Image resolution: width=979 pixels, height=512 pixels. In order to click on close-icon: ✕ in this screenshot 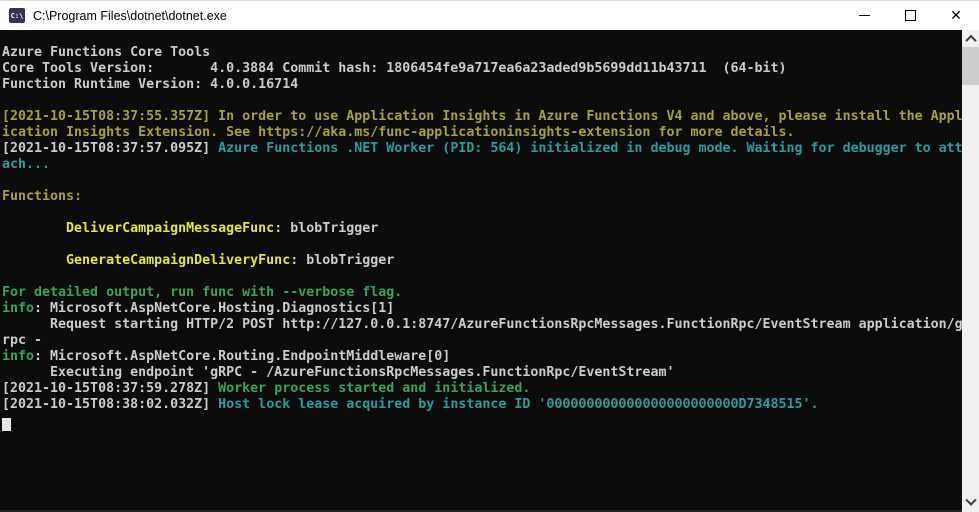, I will do `click(956, 15)`.